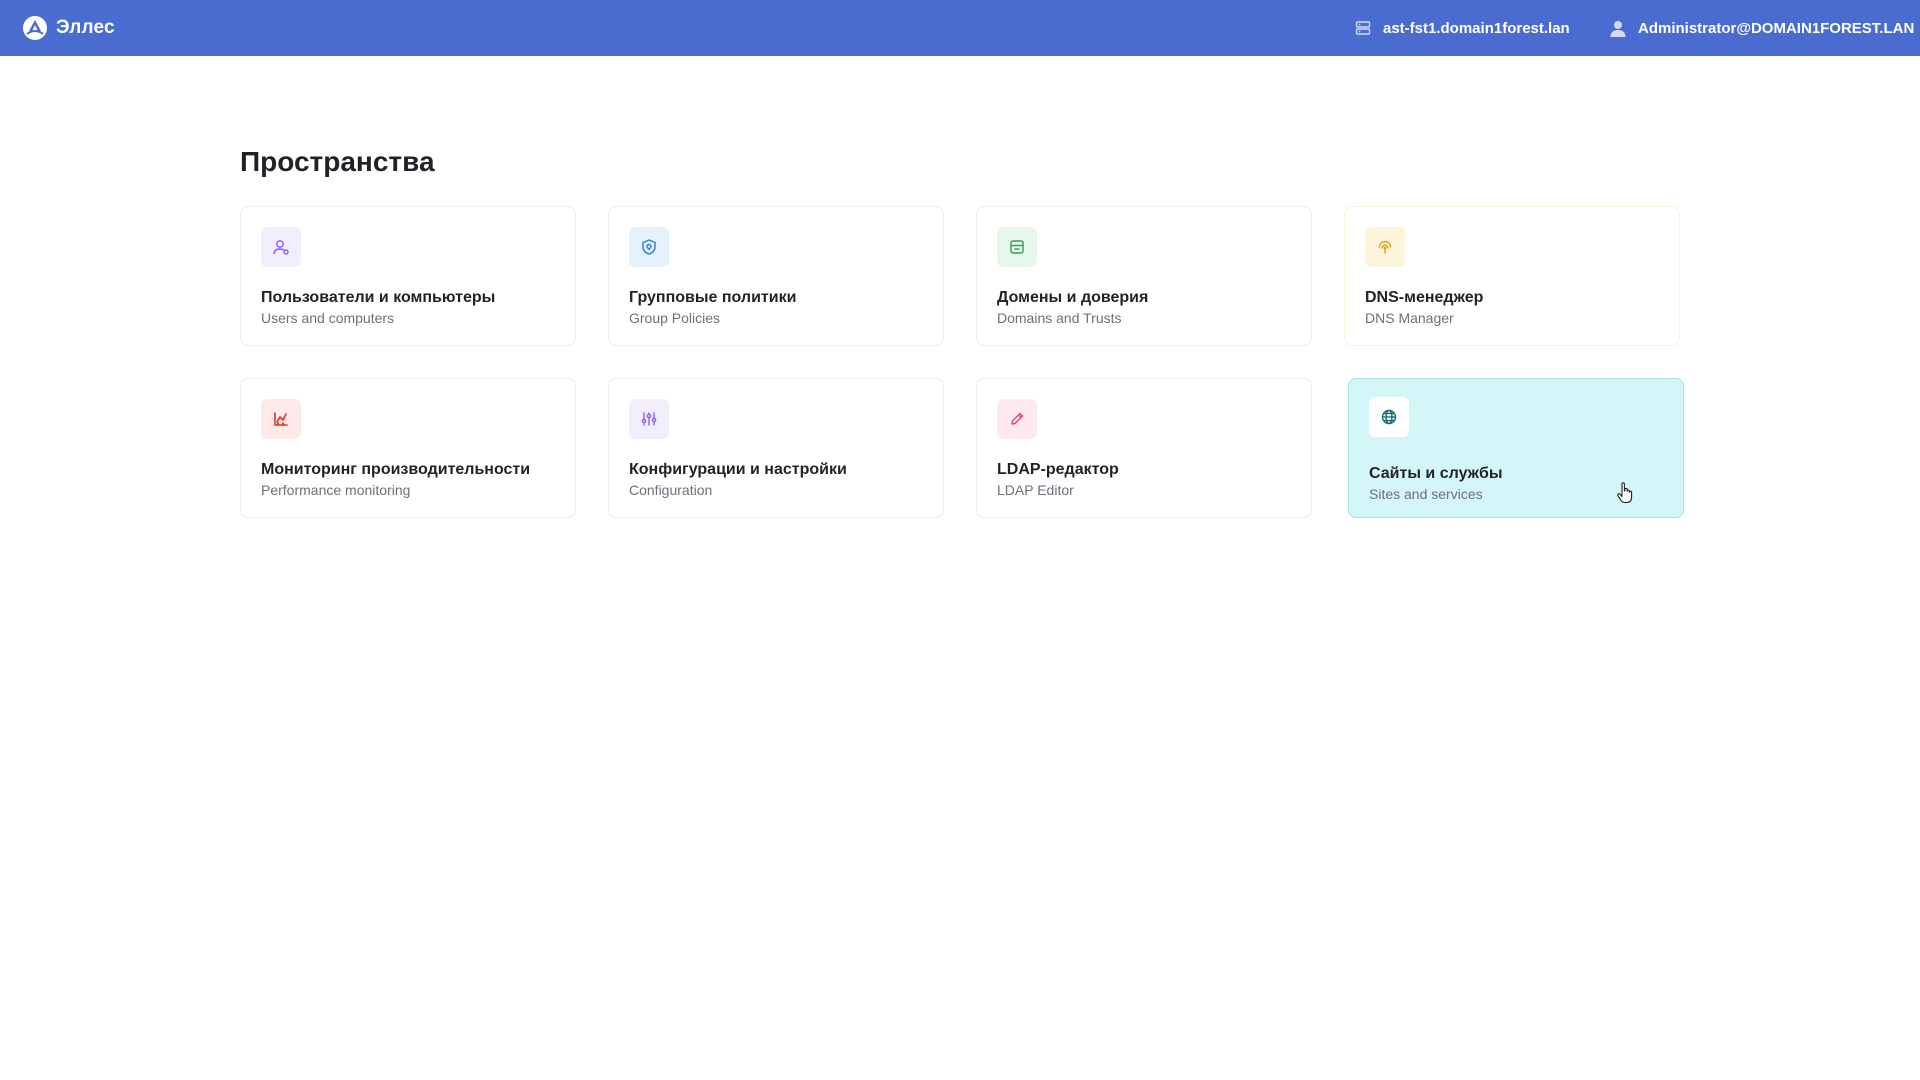  What do you see at coordinates (1776, 28) in the screenshot?
I see `user-name: Administrator@DOMAIN1FOREST.LAN` at bounding box center [1776, 28].